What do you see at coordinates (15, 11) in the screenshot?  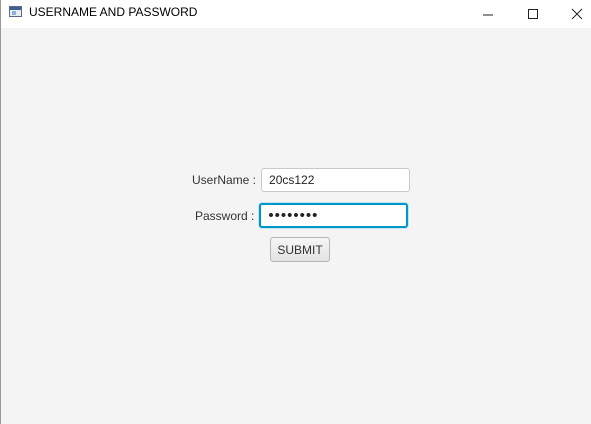 I see `app-window-icon` at bounding box center [15, 11].